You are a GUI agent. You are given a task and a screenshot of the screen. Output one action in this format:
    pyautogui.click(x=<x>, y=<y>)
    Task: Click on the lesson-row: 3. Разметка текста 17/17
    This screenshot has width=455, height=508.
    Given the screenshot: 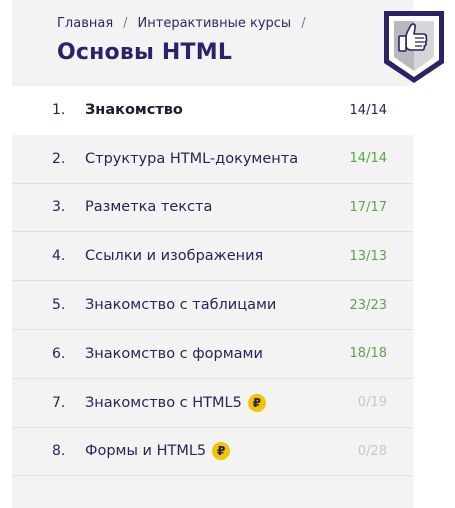 What is the action you would take?
    pyautogui.click(x=212, y=208)
    